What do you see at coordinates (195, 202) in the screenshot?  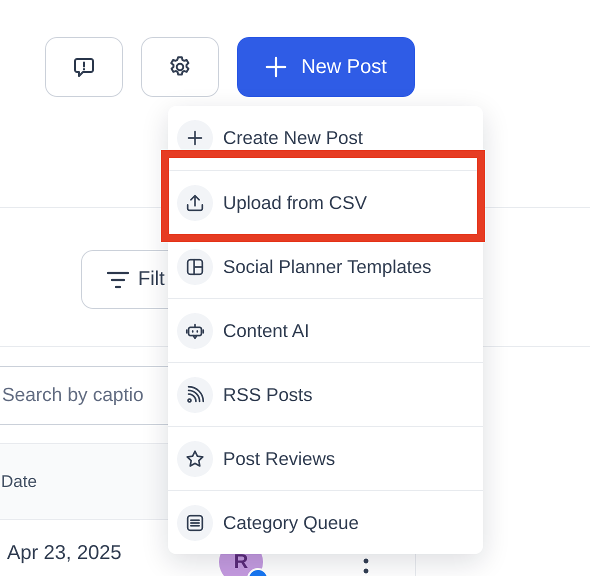 I see `upload-icon` at bounding box center [195, 202].